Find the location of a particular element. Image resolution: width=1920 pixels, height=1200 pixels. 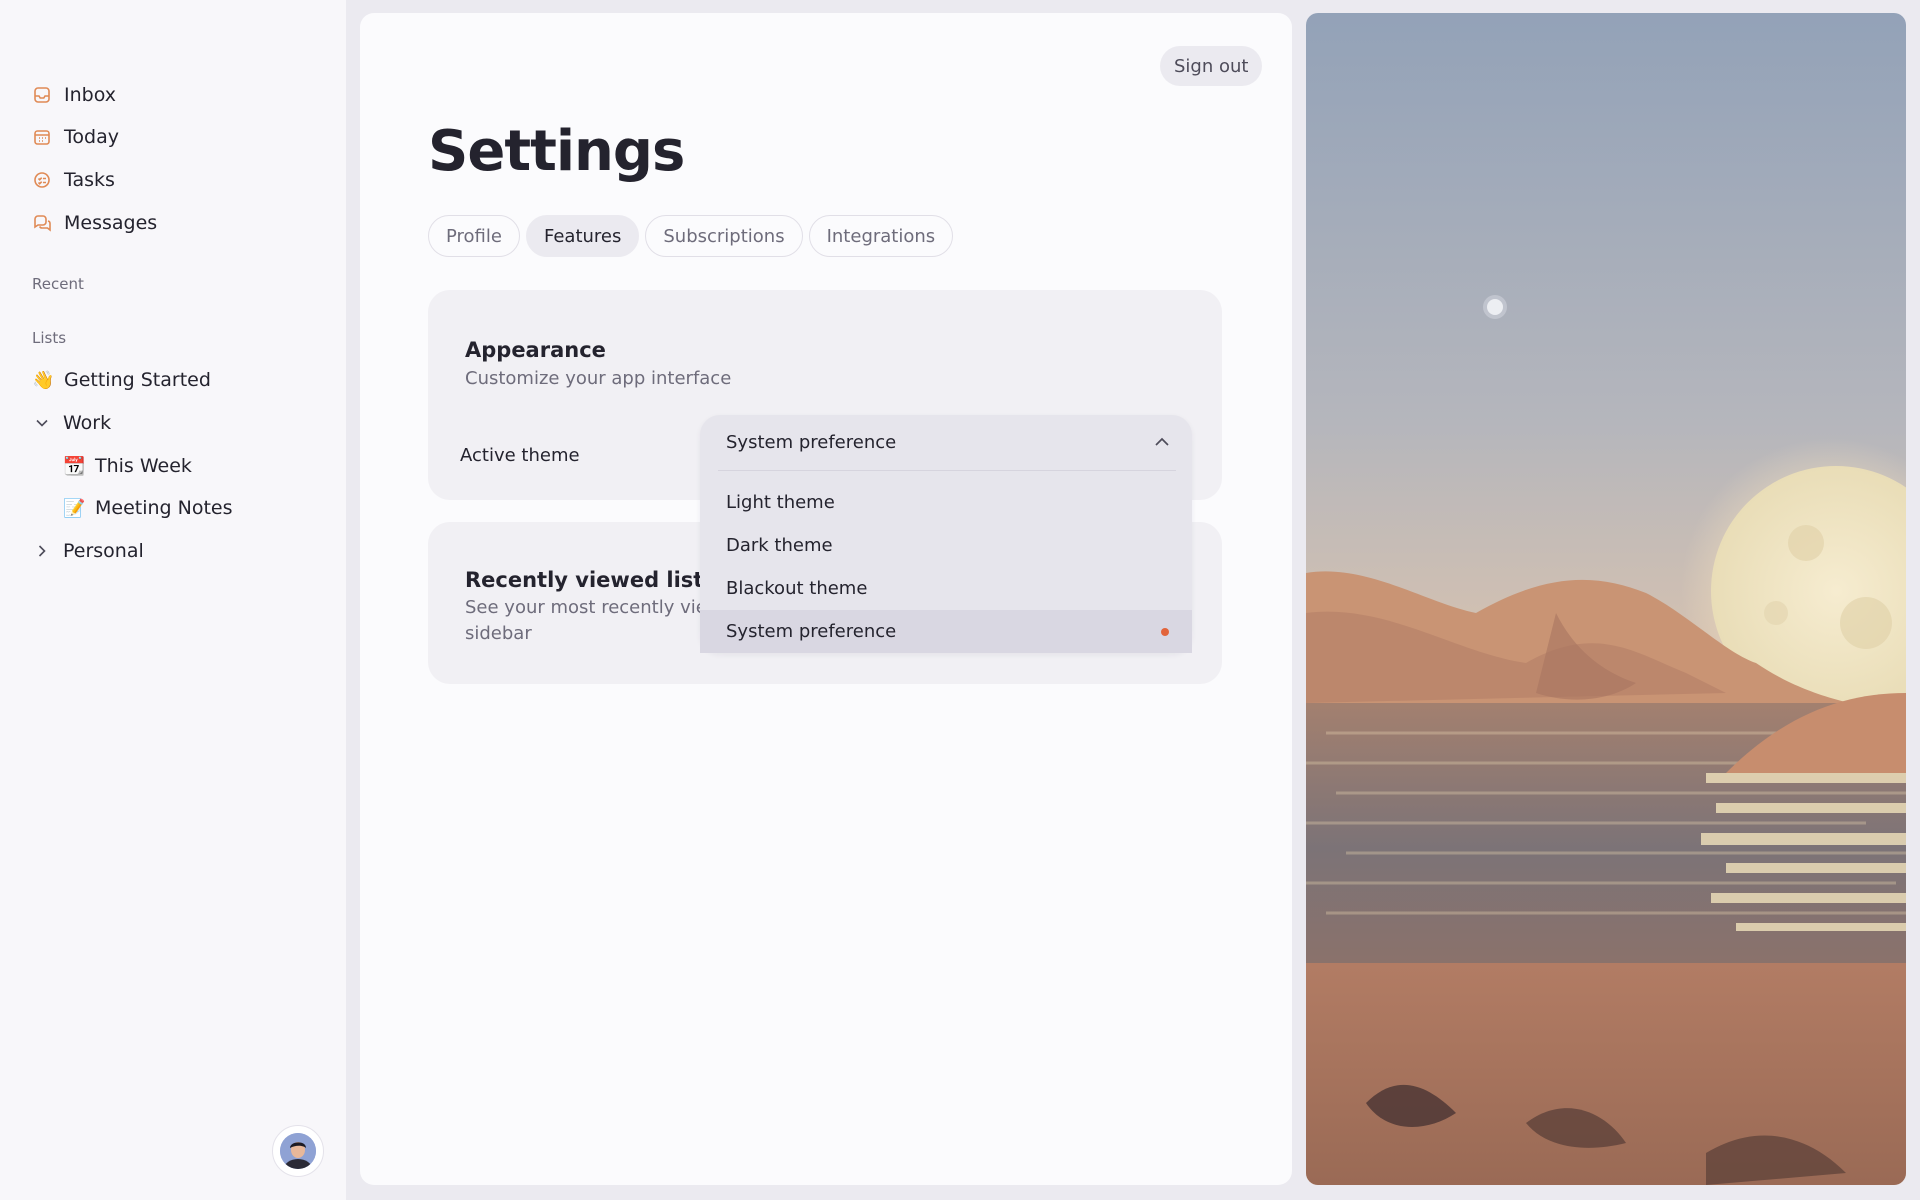

sidebar-item-messages: Messages is located at coordinates (94, 223).